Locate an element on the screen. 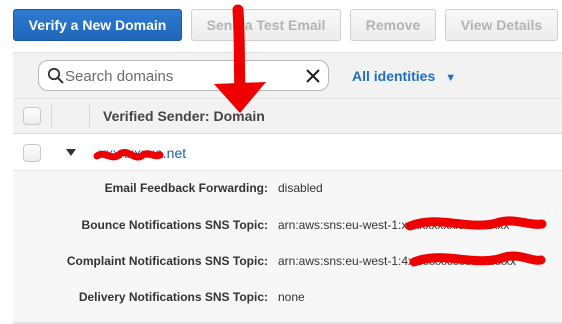  detail-label: Bounce Notifications SNS Topic: is located at coordinates (174, 225).